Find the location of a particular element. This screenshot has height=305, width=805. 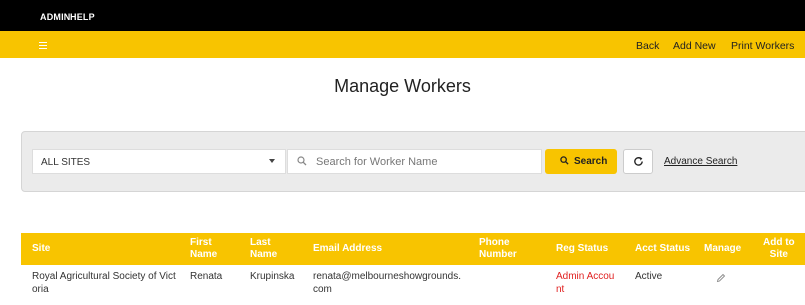

top-menu-bar: ADMIN HELP is located at coordinates (402, 15).